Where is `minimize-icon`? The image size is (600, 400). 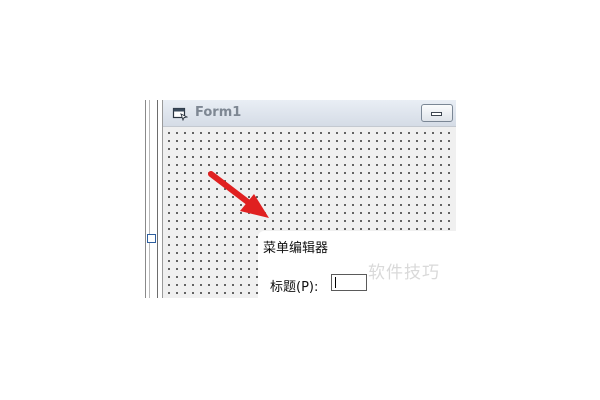
minimize-icon is located at coordinates (436, 114).